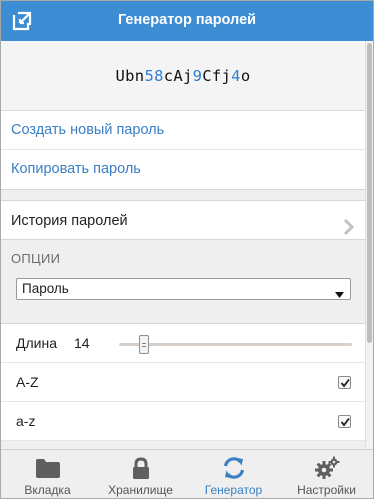 The width and height of the screenshot is (374, 499). Describe the element at coordinates (178, 75) in the screenshot. I see `password-chars: cAj` at that location.